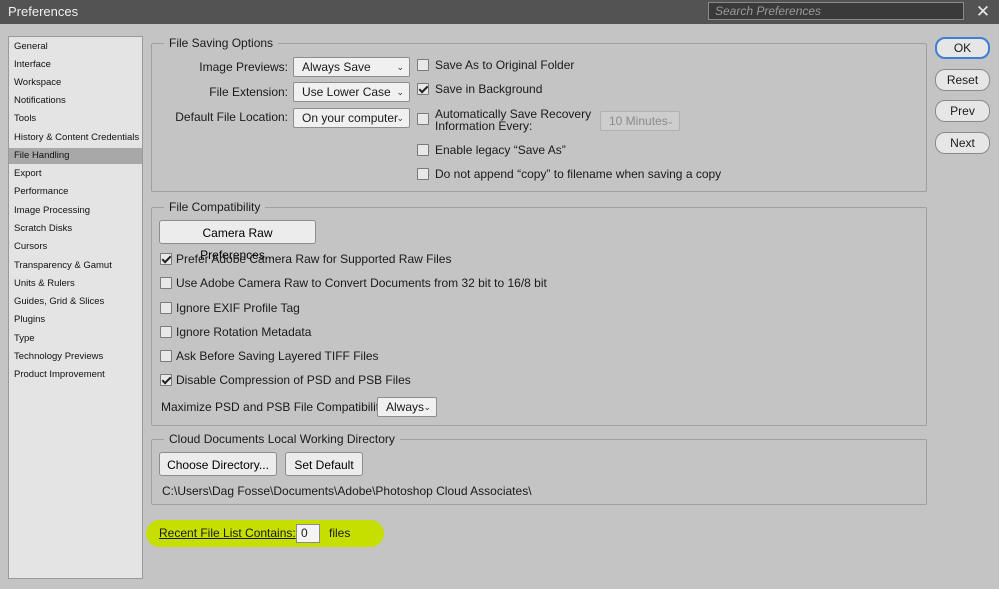 The image size is (999, 589). I want to click on auto-save-interval-dropdown: 10 Minutes ⌄, so click(640, 121).